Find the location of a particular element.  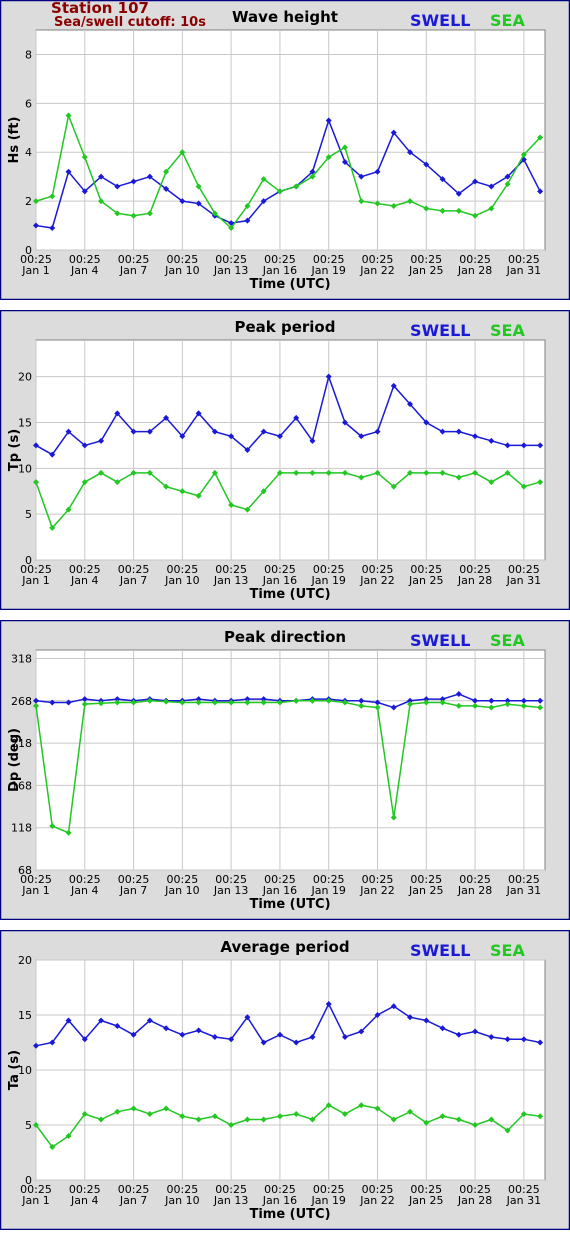

y-tick-label: 6 is located at coordinates (28, 103).